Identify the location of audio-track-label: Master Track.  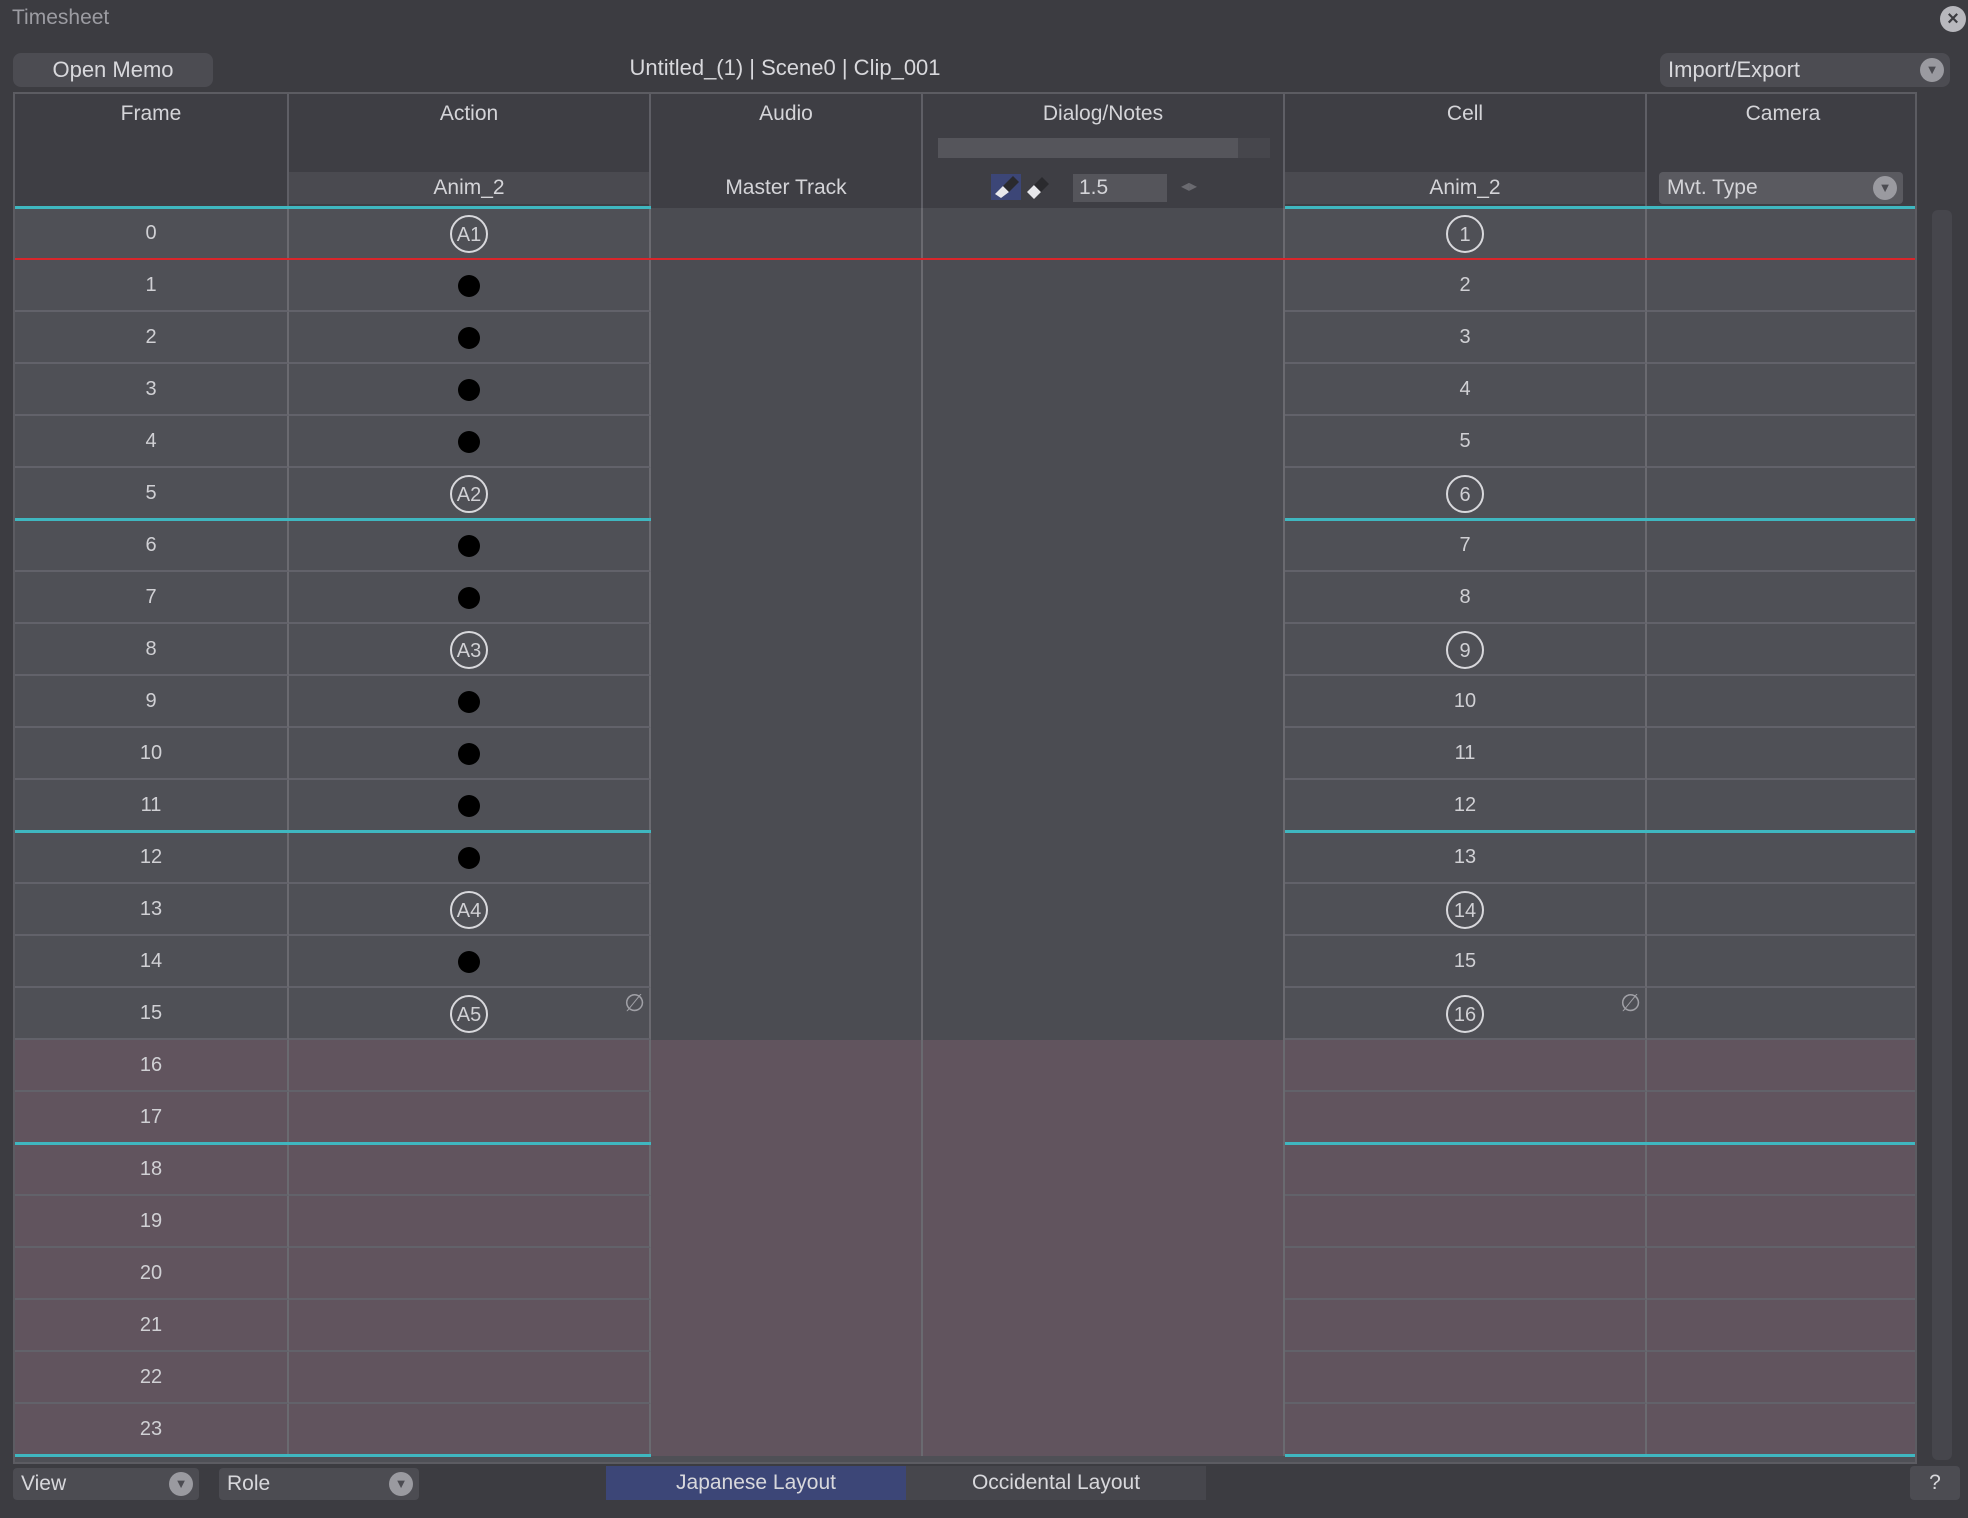
(786, 188).